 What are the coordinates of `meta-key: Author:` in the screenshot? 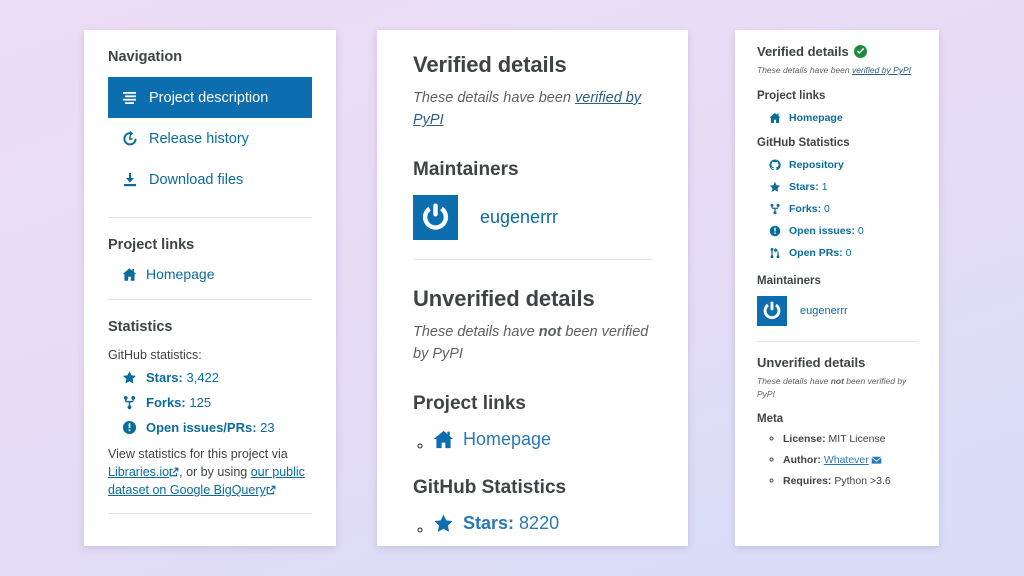 It's located at (802, 459).